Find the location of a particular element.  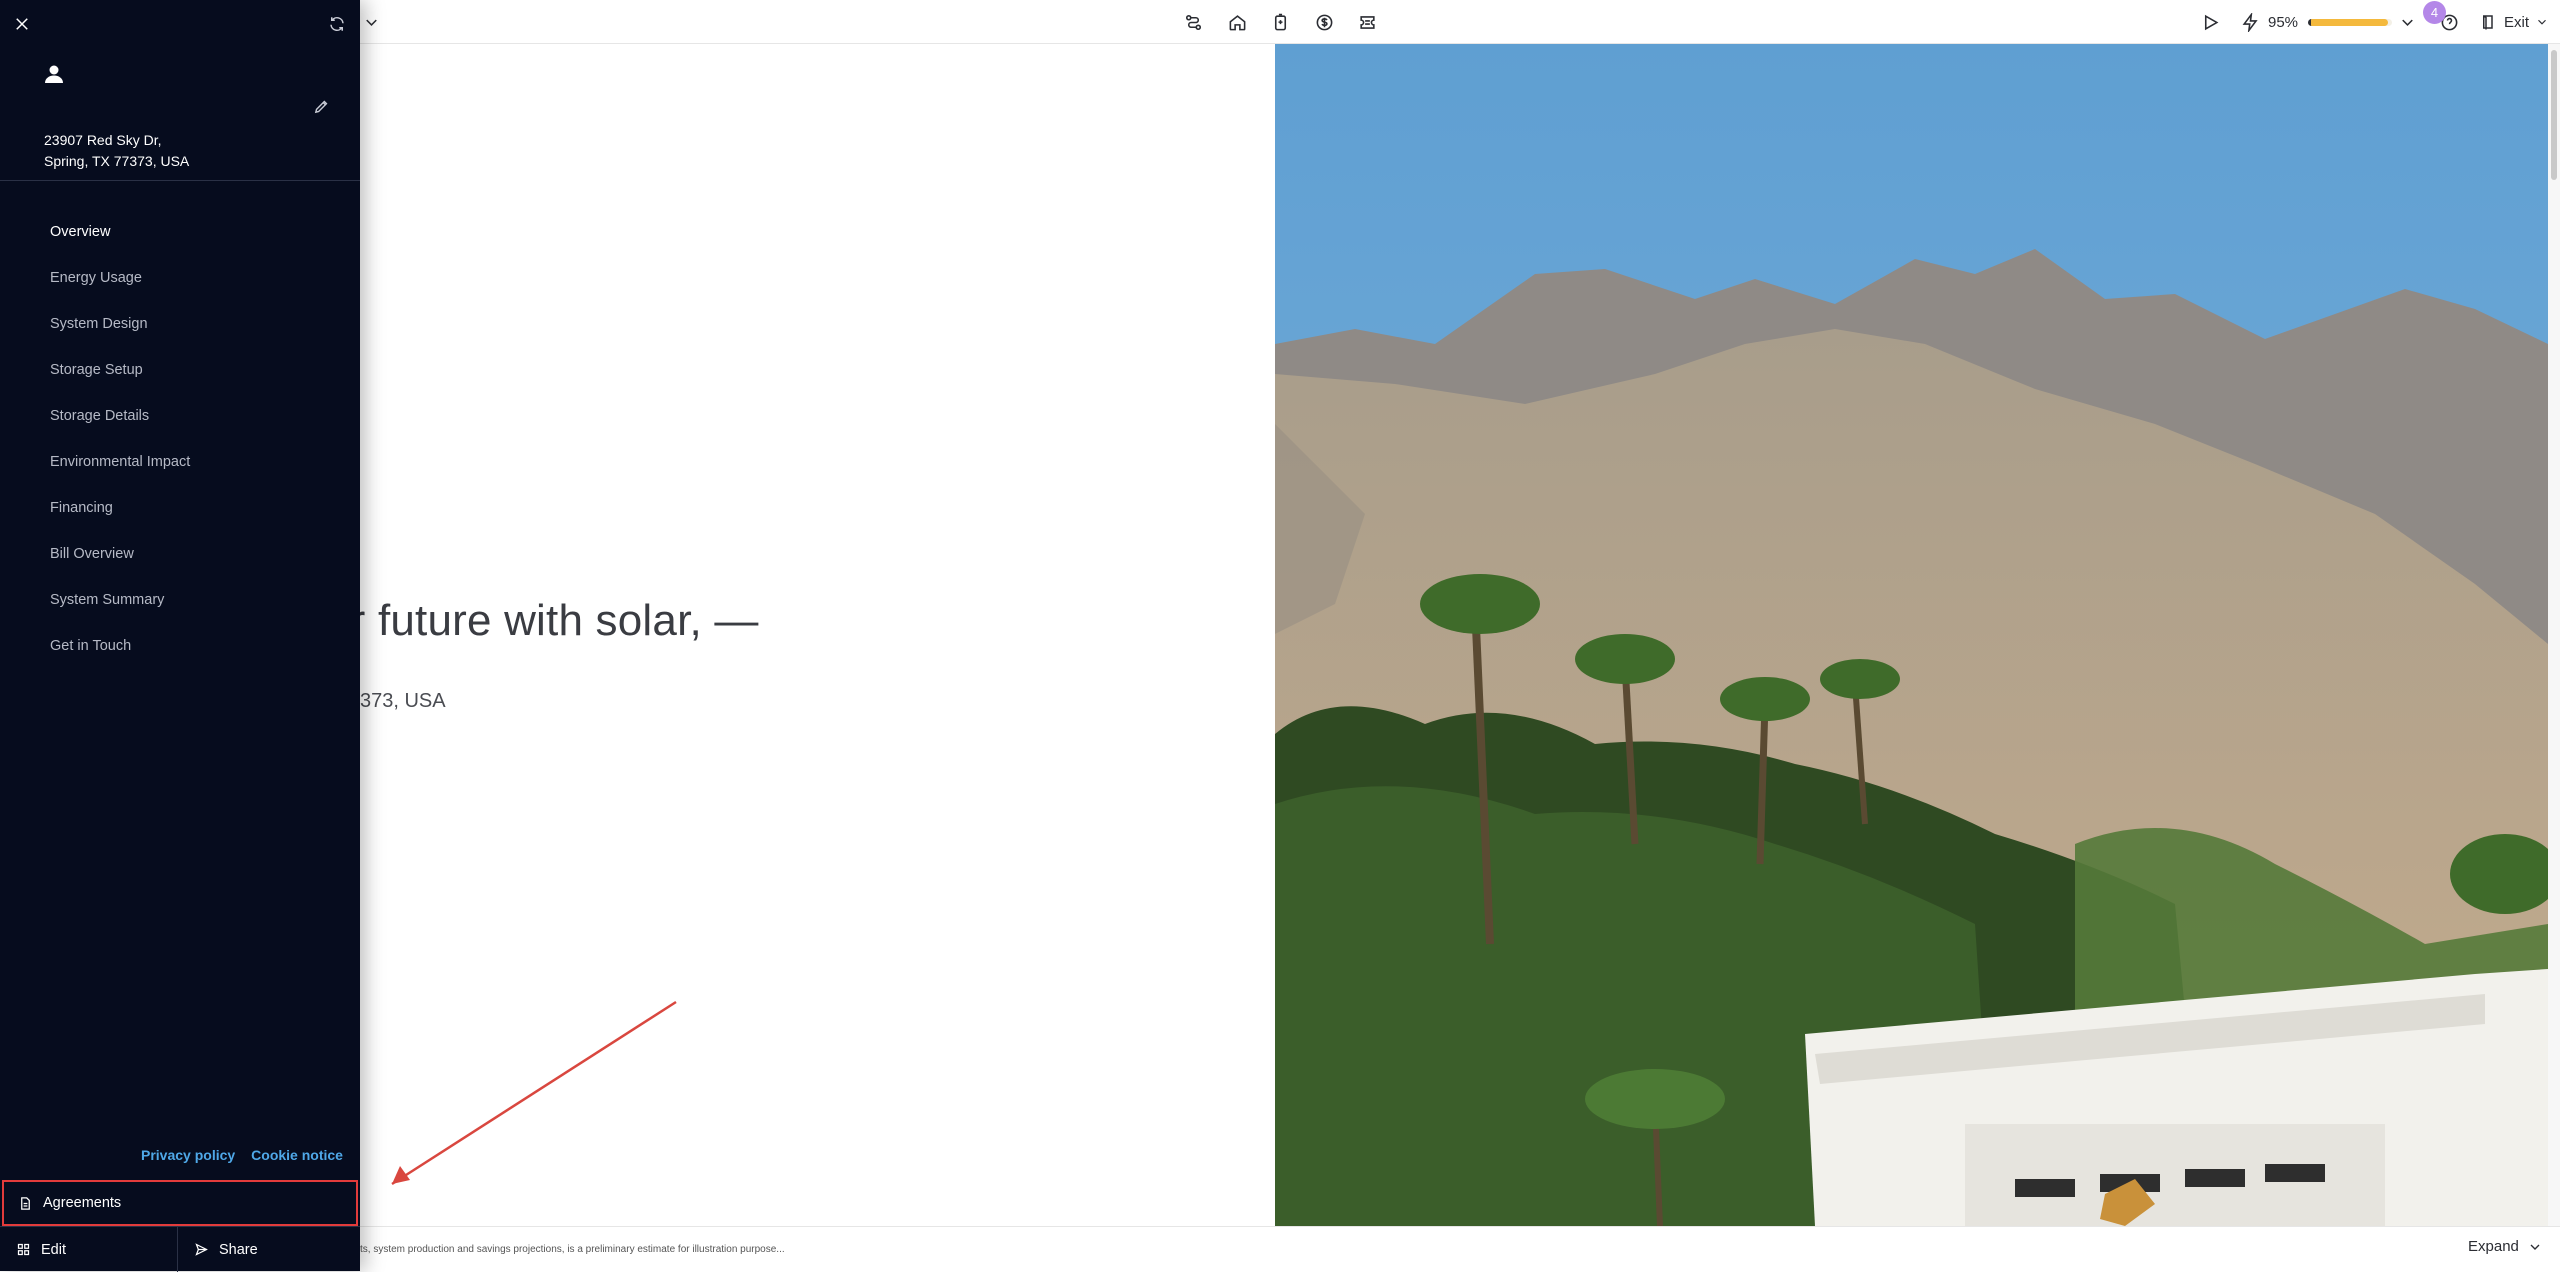

close-icon is located at coordinates (22, 24).